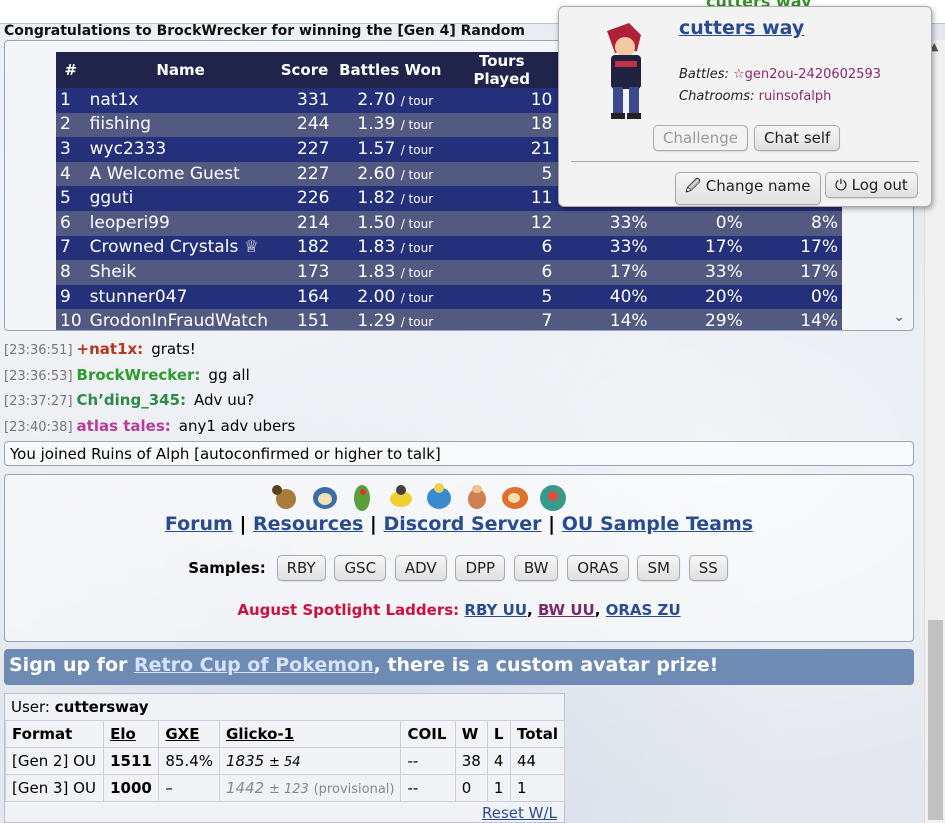 The width and height of the screenshot is (945, 823). Describe the element at coordinates (132, 400) in the screenshot. I see `chat-username: Ch’ding_345:` at that location.